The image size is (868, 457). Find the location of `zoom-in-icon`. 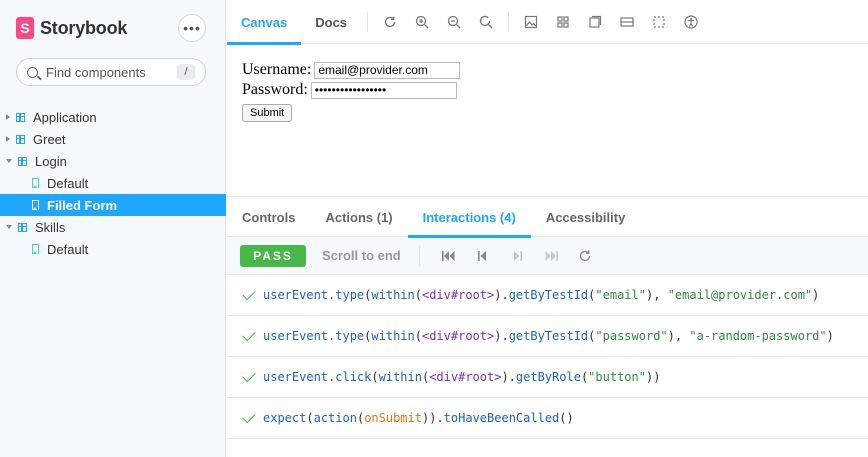

zoom-in-icon is located at coordinates (422, 22).